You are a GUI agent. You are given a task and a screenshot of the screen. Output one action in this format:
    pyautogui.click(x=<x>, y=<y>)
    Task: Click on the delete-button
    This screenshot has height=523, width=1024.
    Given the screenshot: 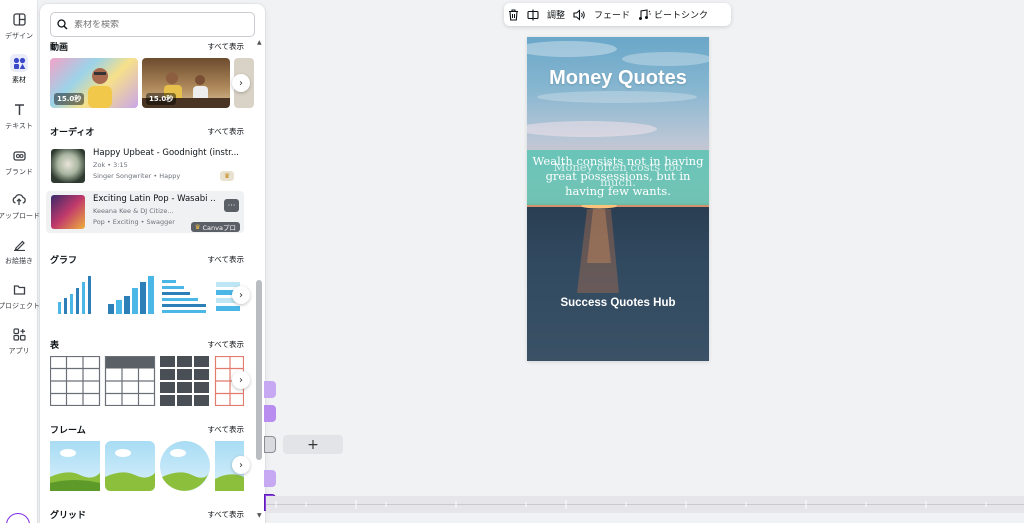 What is the action you would take?
    pyautogui.click(x=513, y=14)
    